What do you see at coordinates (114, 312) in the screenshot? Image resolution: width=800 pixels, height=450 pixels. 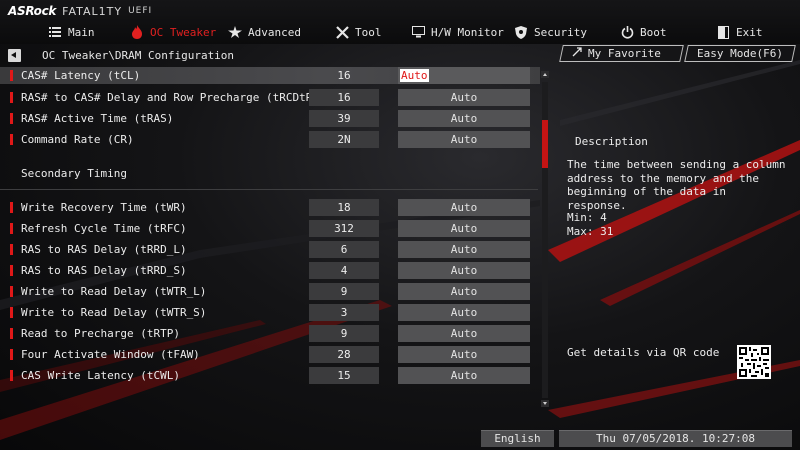 I see `setting-label: Write to Read Delay (tWTR_S)` at bounding box center [114, 312].